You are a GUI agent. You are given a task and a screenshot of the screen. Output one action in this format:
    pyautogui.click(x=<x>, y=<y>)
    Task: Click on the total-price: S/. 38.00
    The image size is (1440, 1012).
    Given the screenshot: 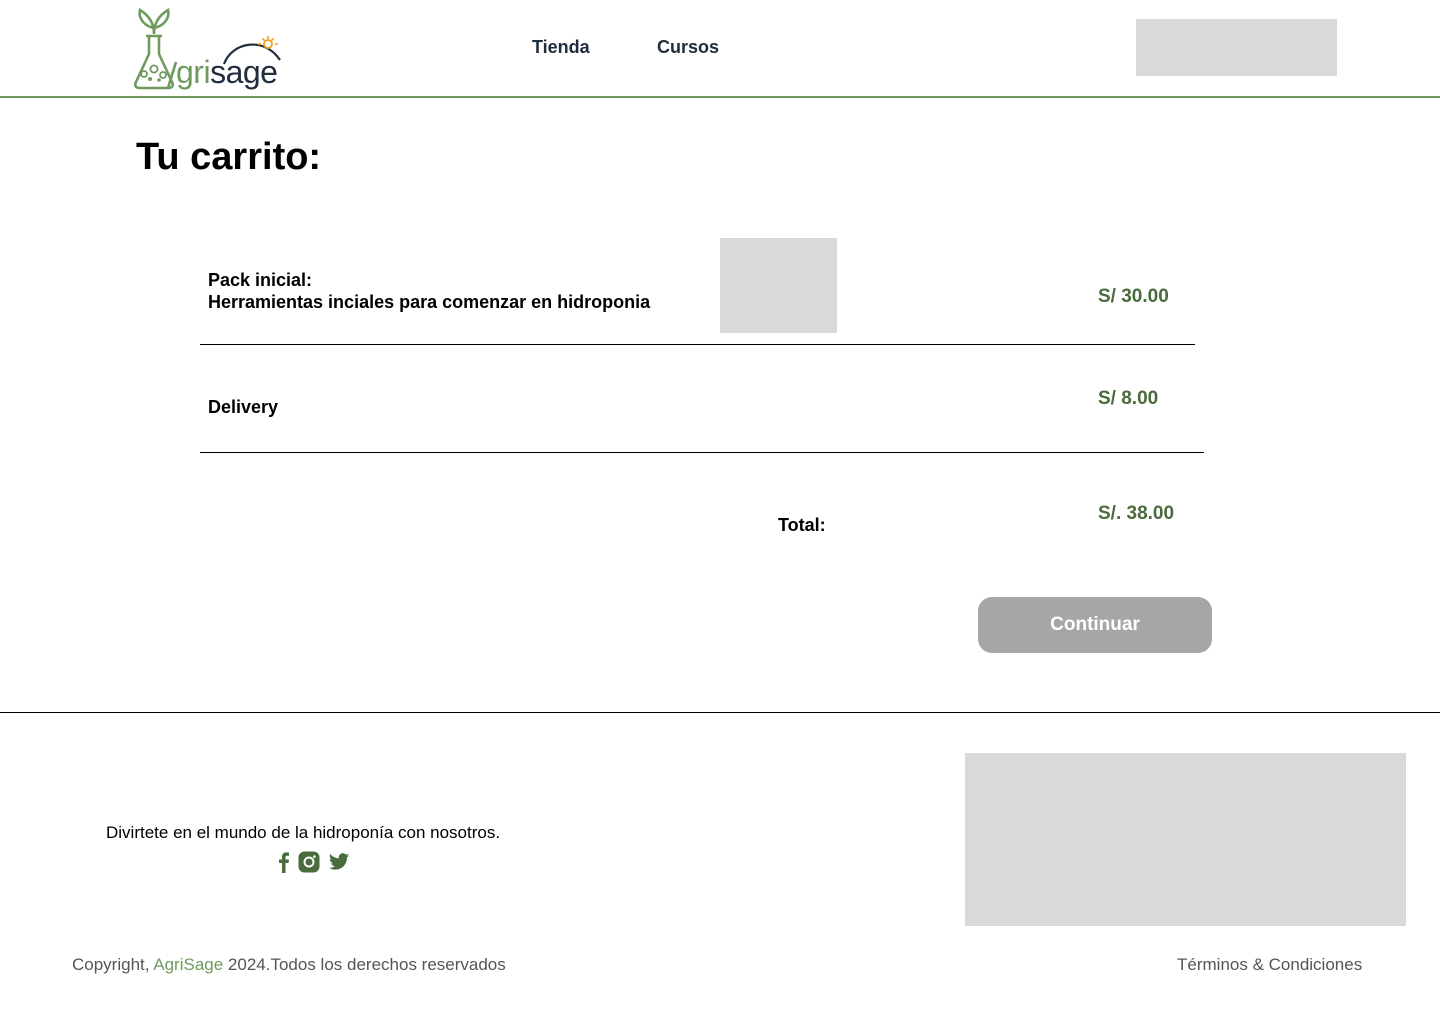 What is the action you would take?
    pyautogui.click(x=1136, y=513)
    